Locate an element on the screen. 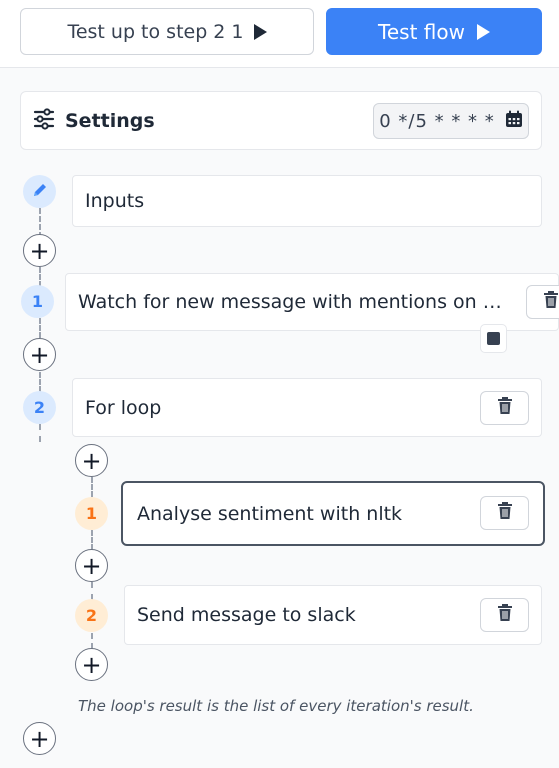 The width and height of the screenshot is (559, 768). sliders-icon is located at coordinates (44, 120).